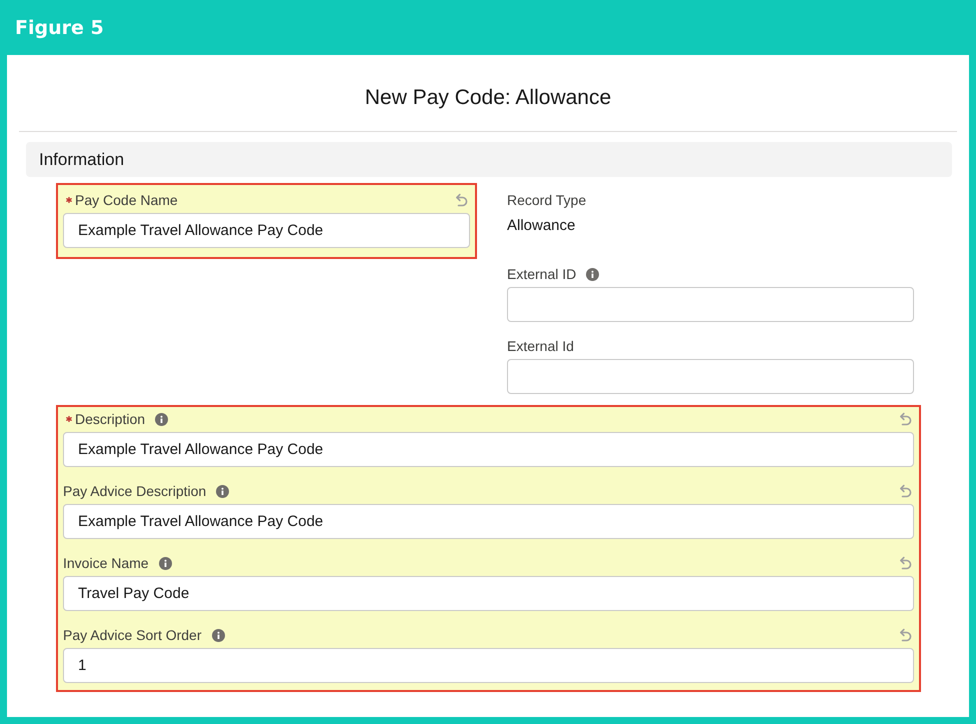 The width and height of the screenshot is (976, 724). Describe the element at coordinates (126, 200) in the screenshot. I see `field-label: Pay Code Name` at that location.